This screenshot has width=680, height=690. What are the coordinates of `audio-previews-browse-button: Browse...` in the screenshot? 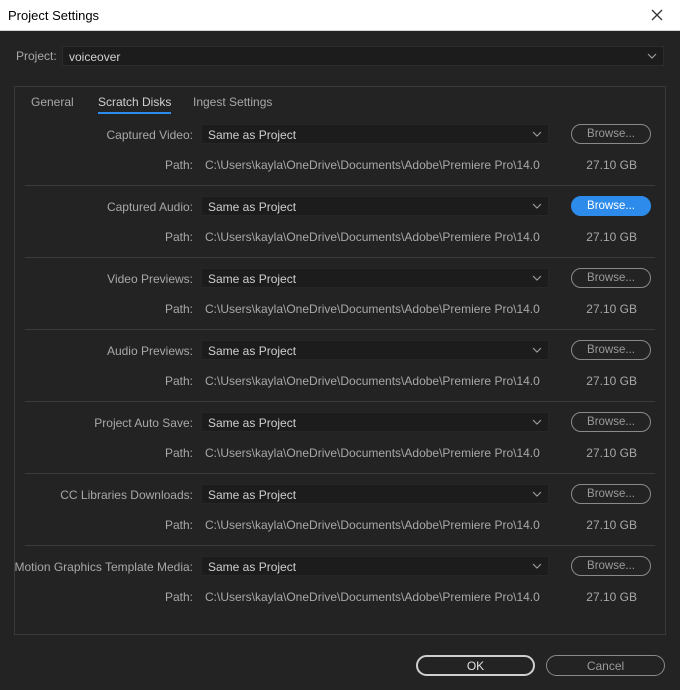 It's located at (611, 350).